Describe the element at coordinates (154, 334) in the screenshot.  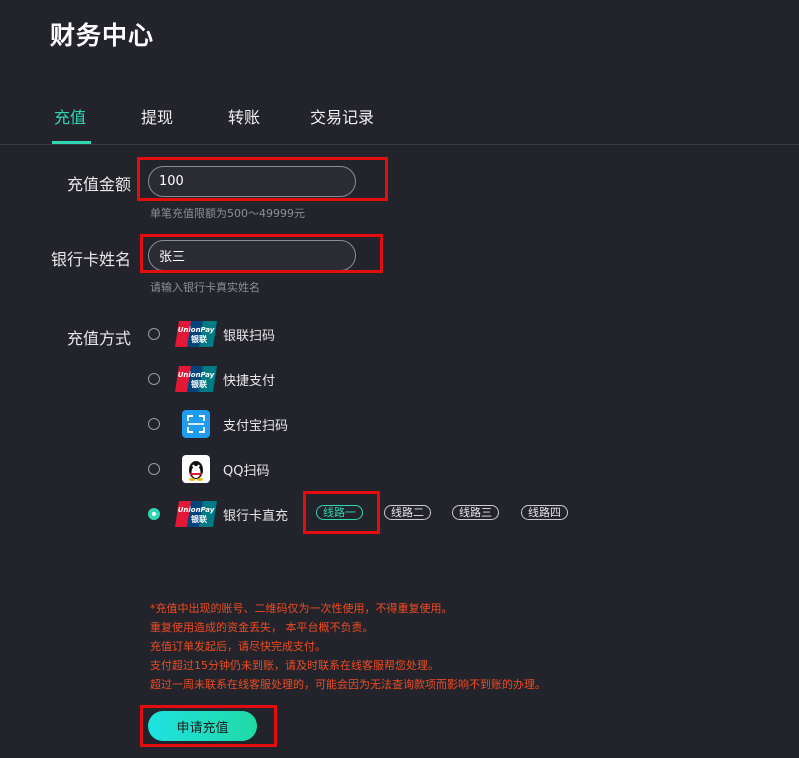
I see `radio-unionpay-scan` at that location.